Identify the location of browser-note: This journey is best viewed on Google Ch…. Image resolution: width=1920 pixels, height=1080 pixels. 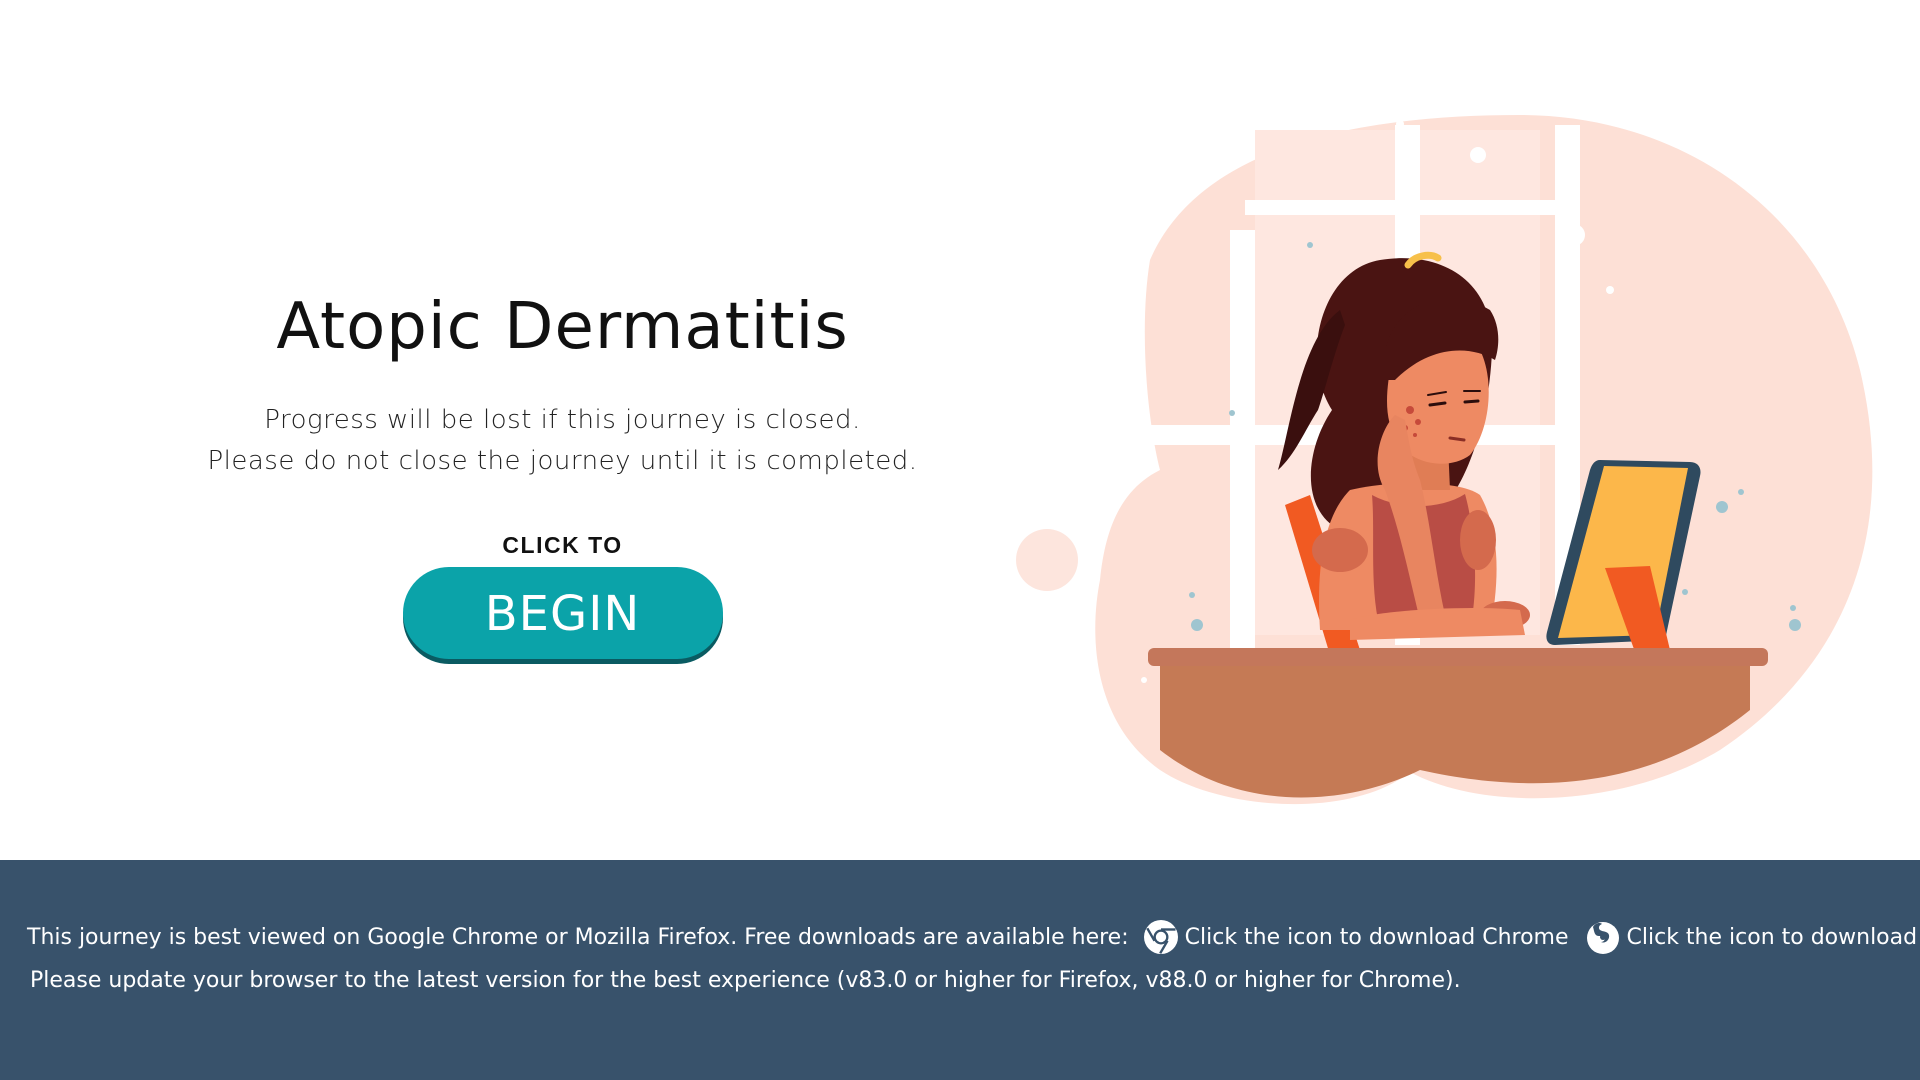
(578, 937).